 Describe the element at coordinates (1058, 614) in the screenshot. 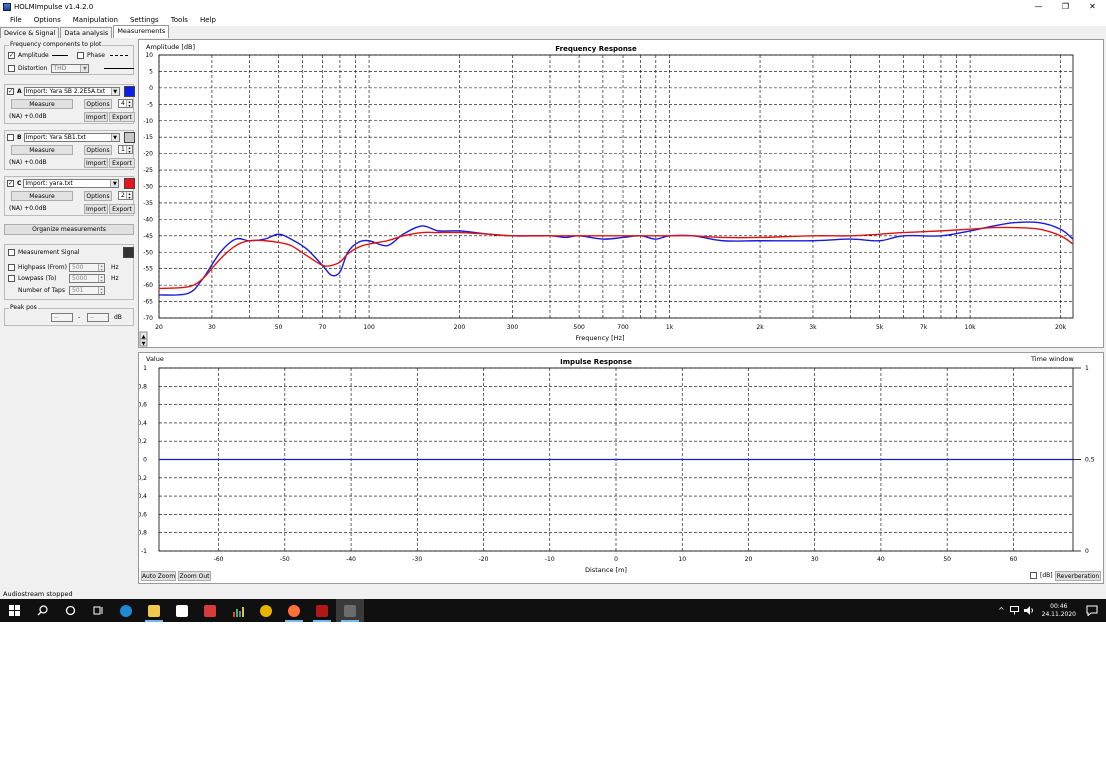

I see `clock-date: 24.11.2020` at that location.